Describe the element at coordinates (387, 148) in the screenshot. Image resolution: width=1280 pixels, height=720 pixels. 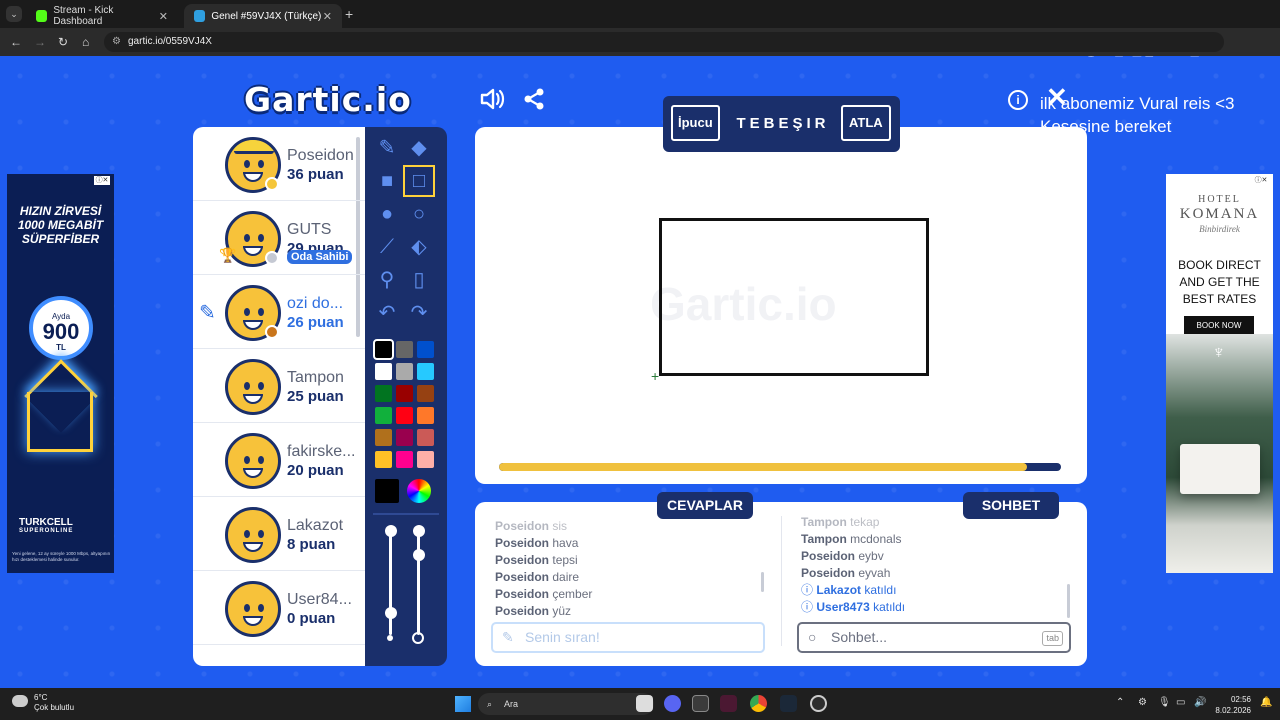
I see `pencil-icon: ✎` at that location.